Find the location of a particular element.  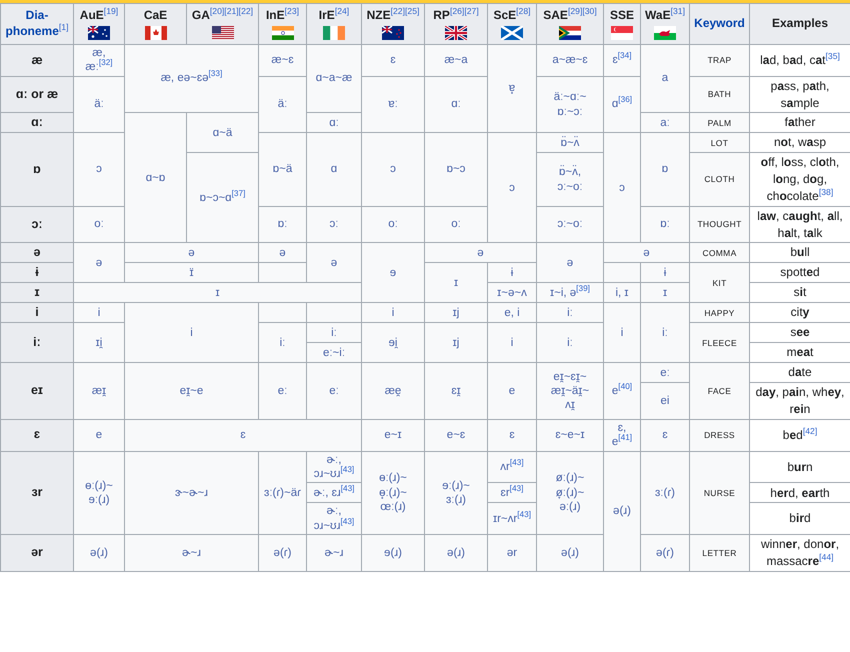

table-cell: e is located at coordinates (512, 391).